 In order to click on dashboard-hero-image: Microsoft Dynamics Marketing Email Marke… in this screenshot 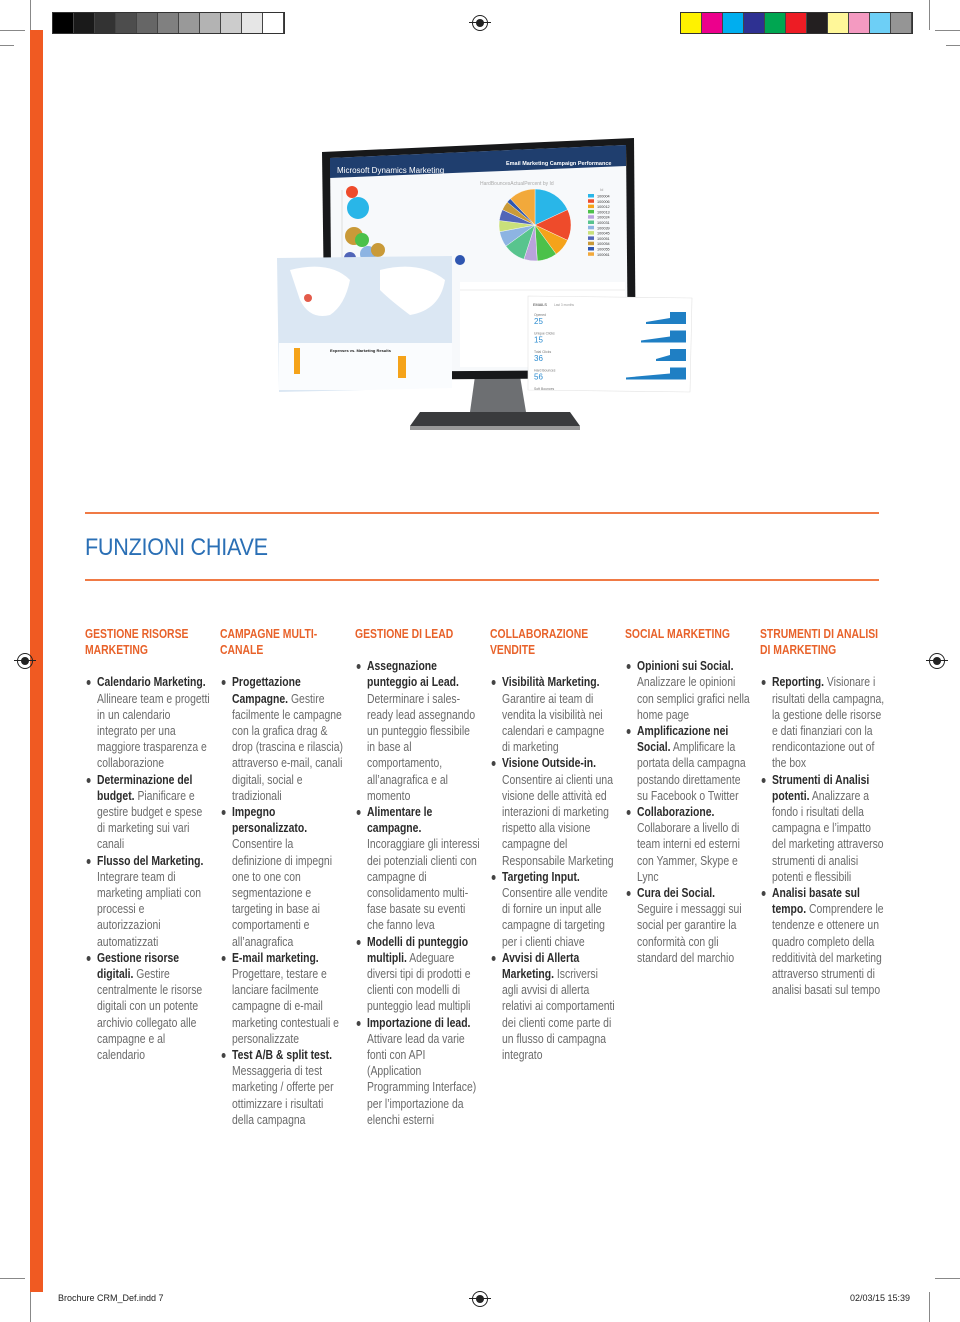, I will do `click(485, 284)`.